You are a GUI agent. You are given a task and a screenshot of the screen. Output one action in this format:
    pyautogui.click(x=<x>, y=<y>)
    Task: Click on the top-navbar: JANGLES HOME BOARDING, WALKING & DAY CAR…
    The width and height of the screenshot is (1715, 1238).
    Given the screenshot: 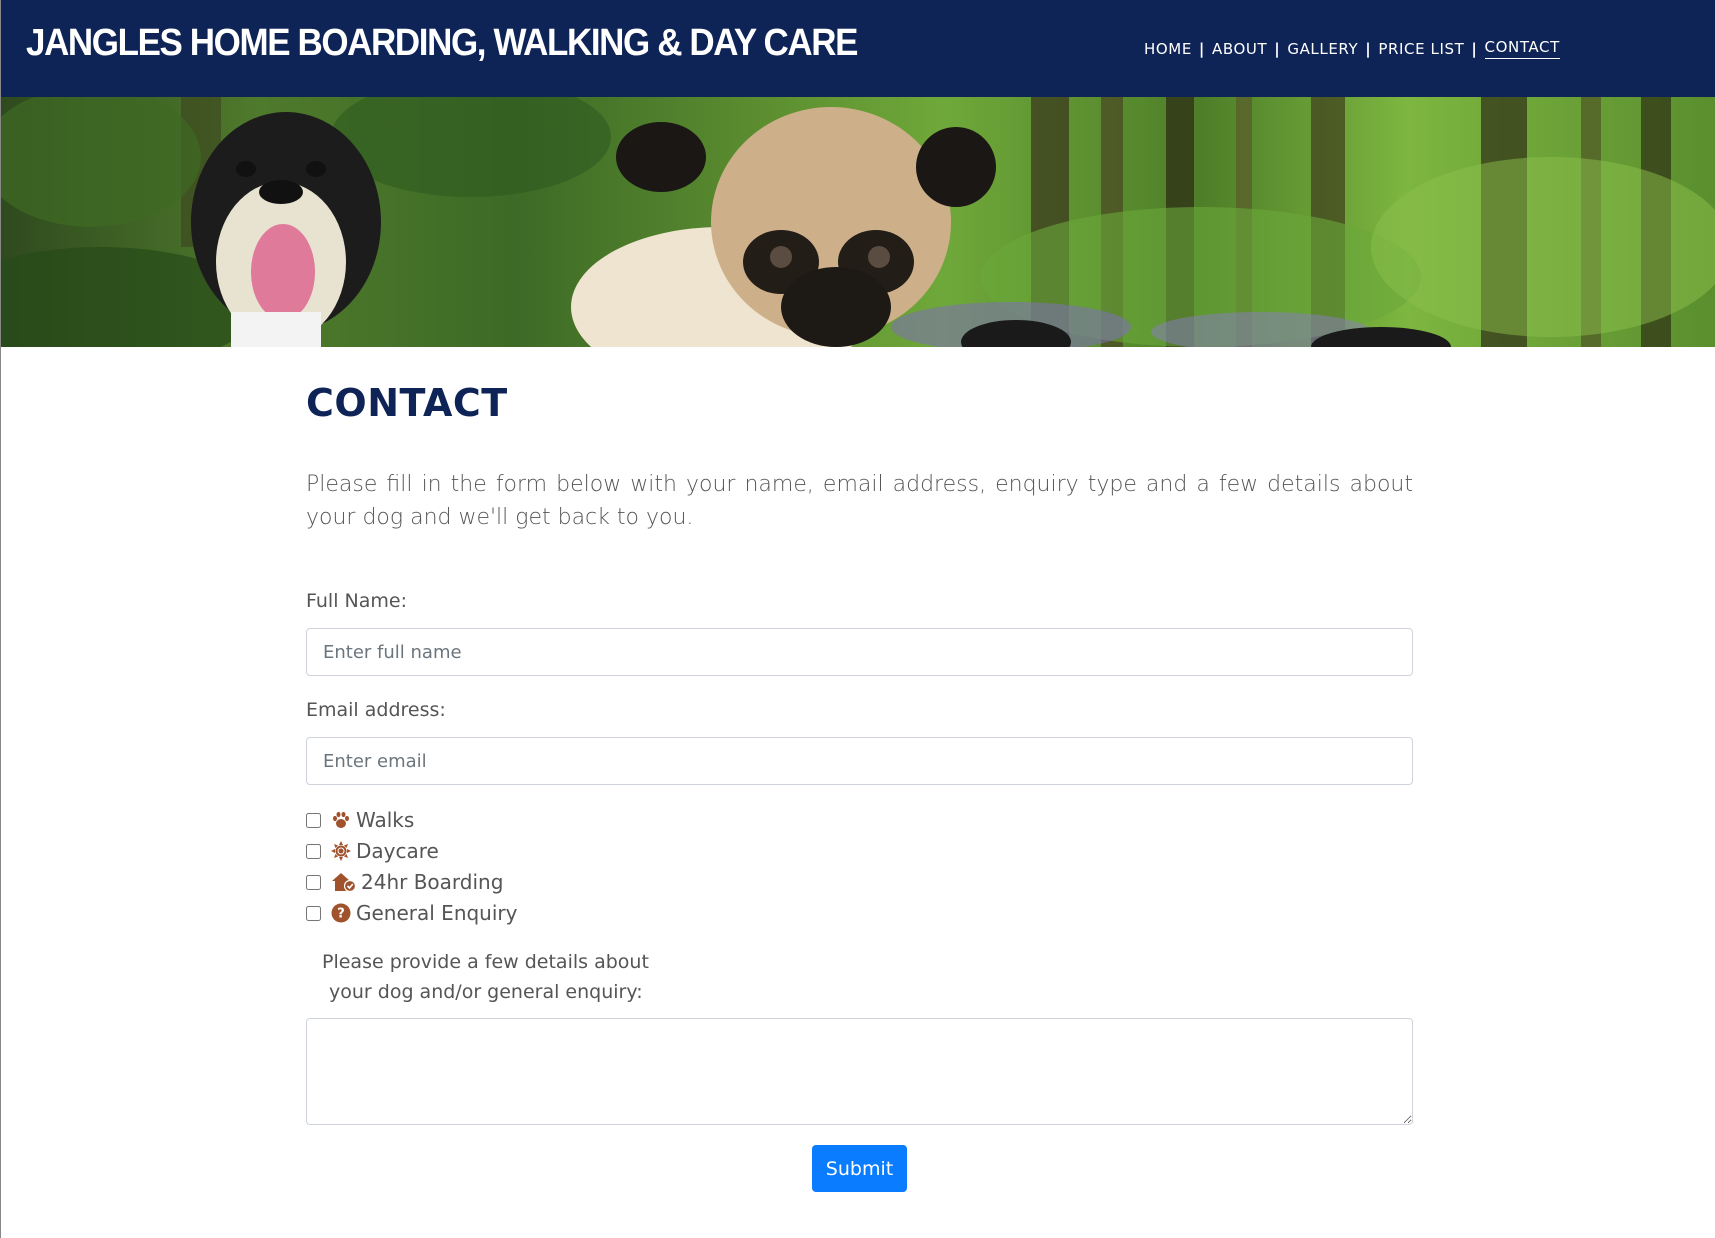 What is the action you would take?
    pyautogui.click(x=858, y=48)
    